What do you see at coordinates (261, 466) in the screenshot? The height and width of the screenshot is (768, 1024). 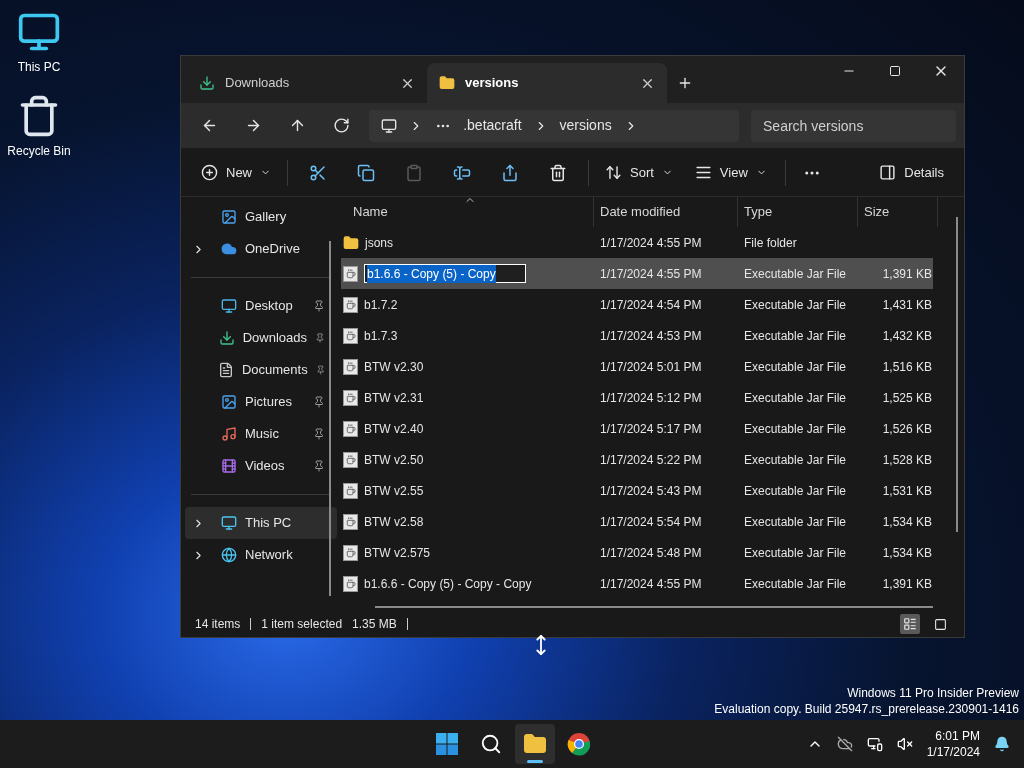 I see `sidebar-item: Videos` at bounding box center [261, 466].